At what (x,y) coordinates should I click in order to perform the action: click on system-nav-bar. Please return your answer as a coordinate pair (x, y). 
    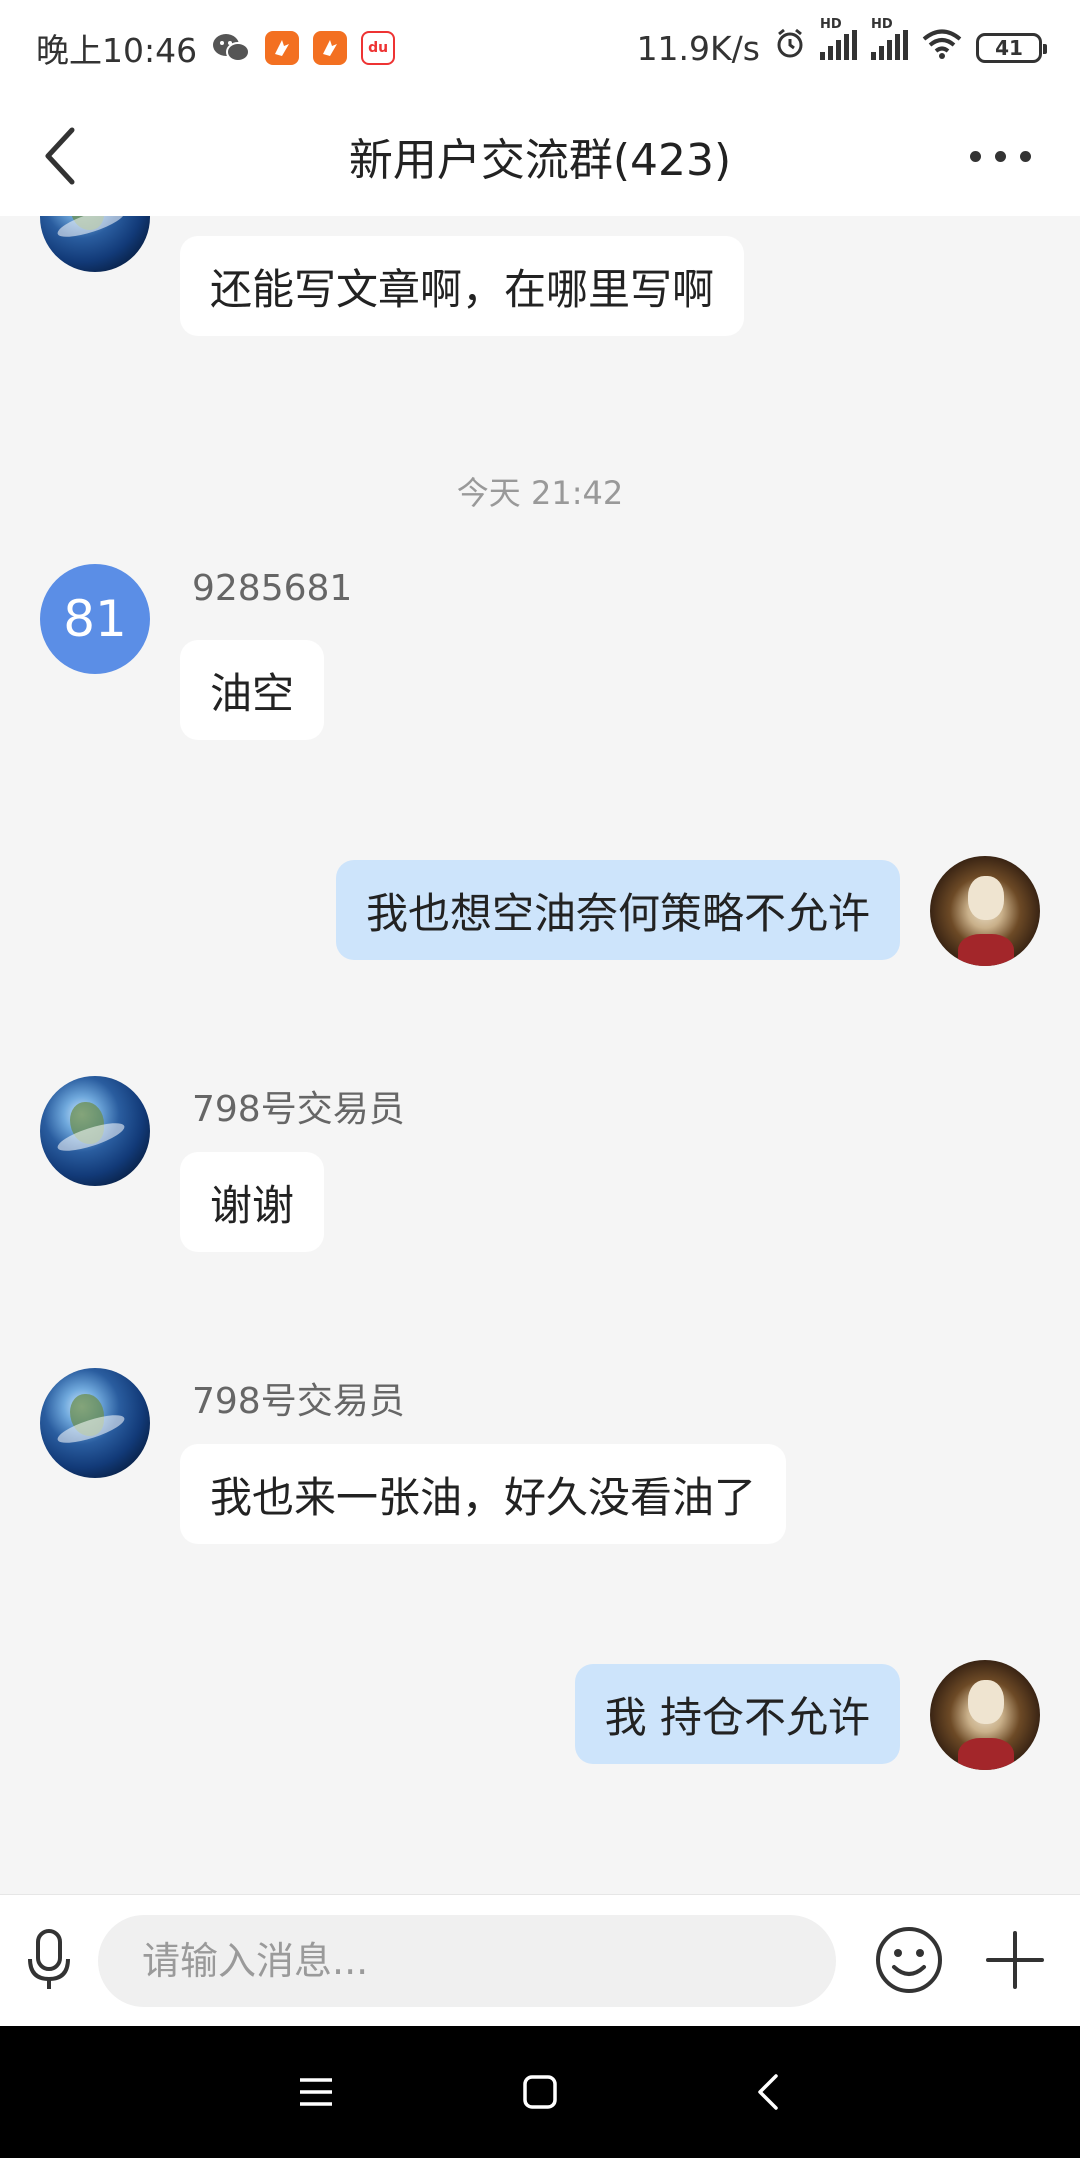
    Looking at the image, I should click on (540, 2092).